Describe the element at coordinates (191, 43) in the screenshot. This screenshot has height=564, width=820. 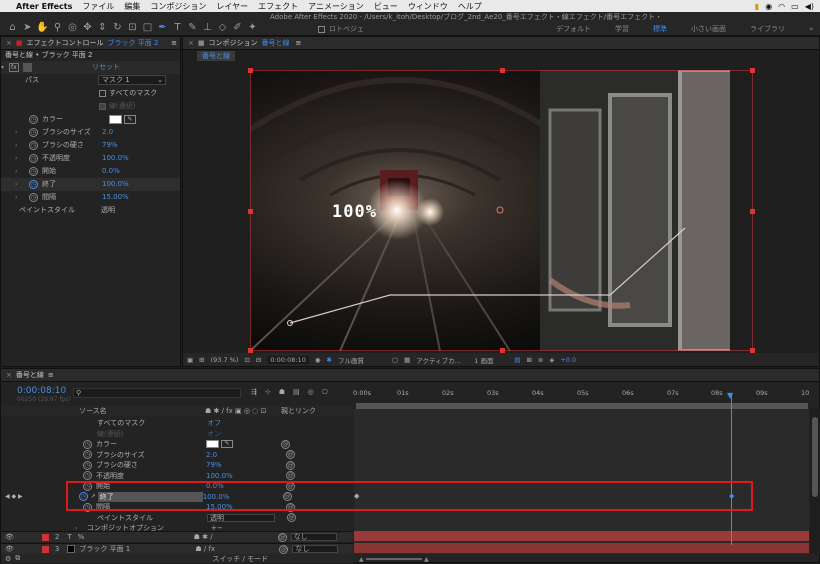
I see `close-icon: ×` at that location.